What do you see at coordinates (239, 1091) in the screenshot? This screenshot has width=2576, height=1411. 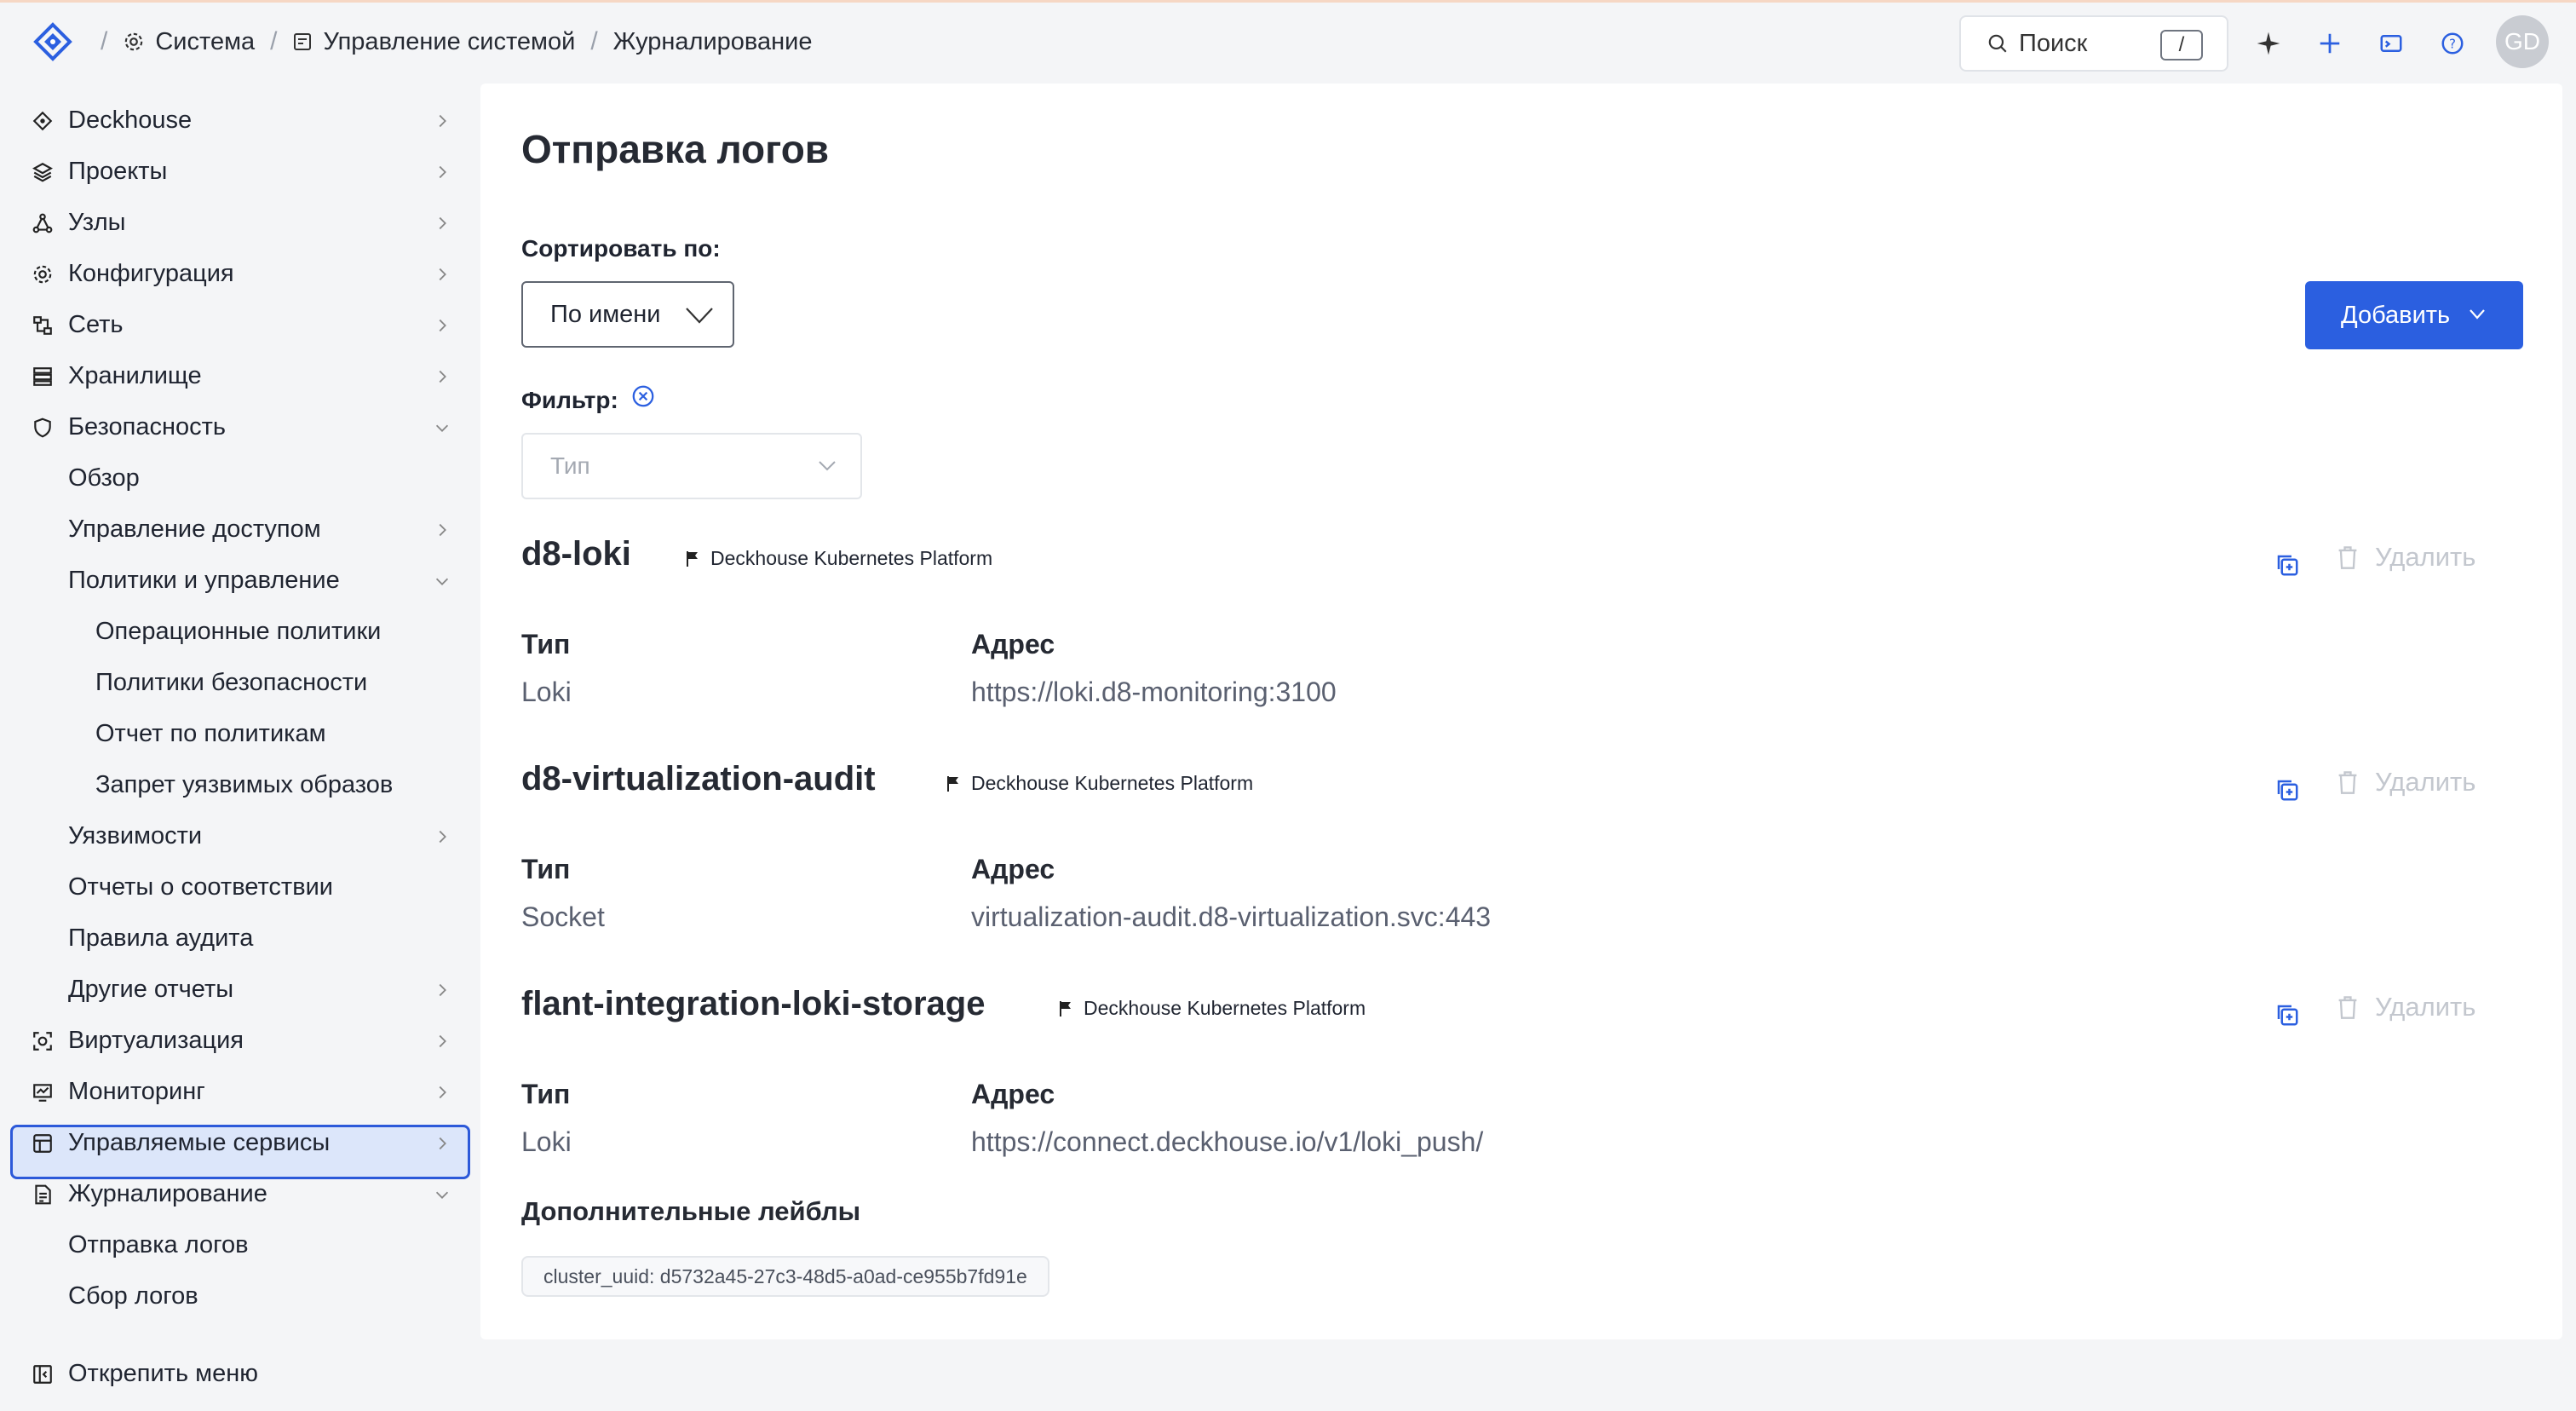 I see `sidebar-item-monitoring: Мониторинг` at bounding box center [239, 1091].